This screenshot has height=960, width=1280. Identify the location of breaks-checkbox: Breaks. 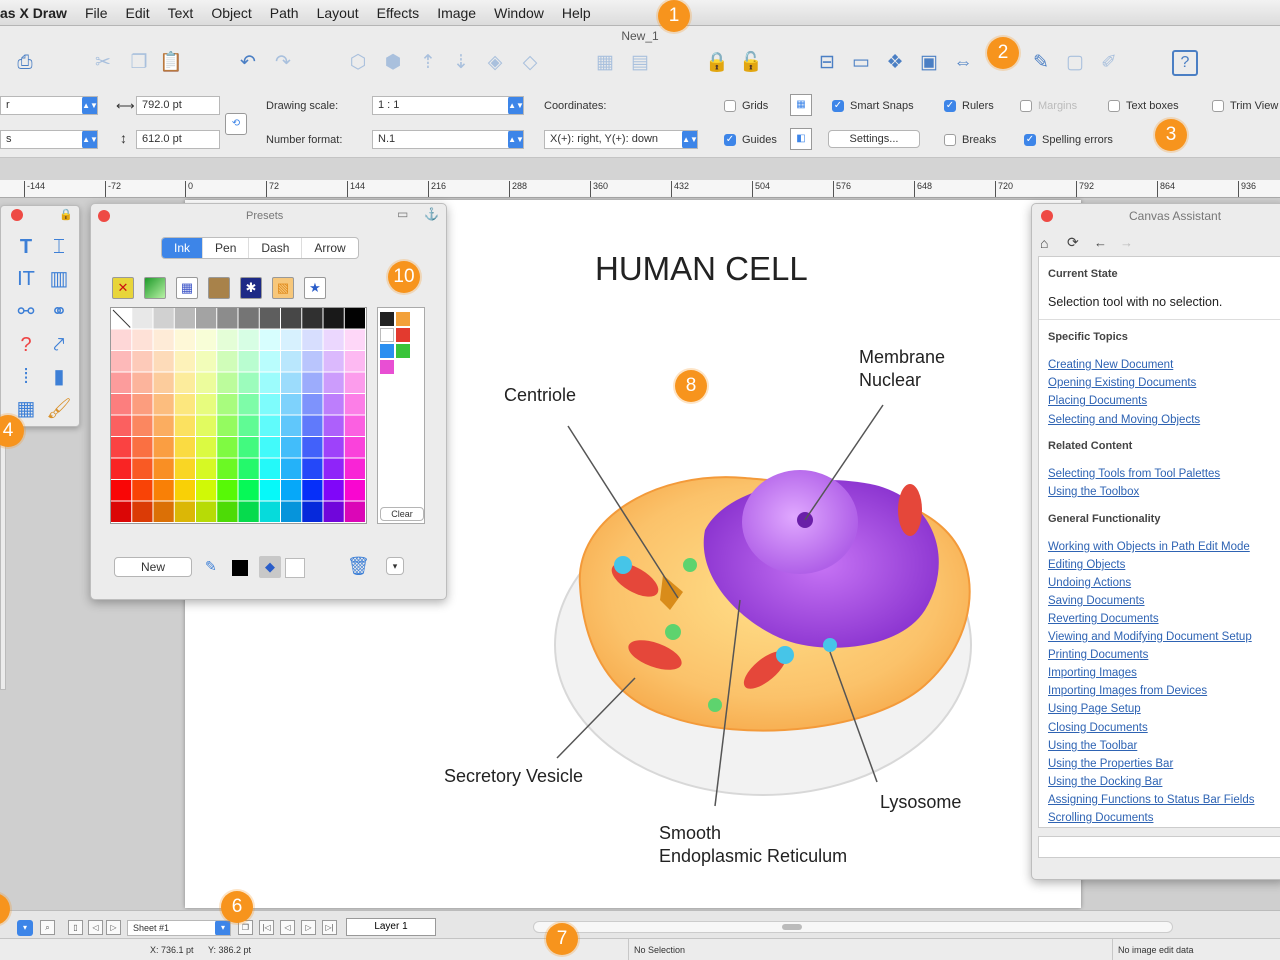
(970, 140).